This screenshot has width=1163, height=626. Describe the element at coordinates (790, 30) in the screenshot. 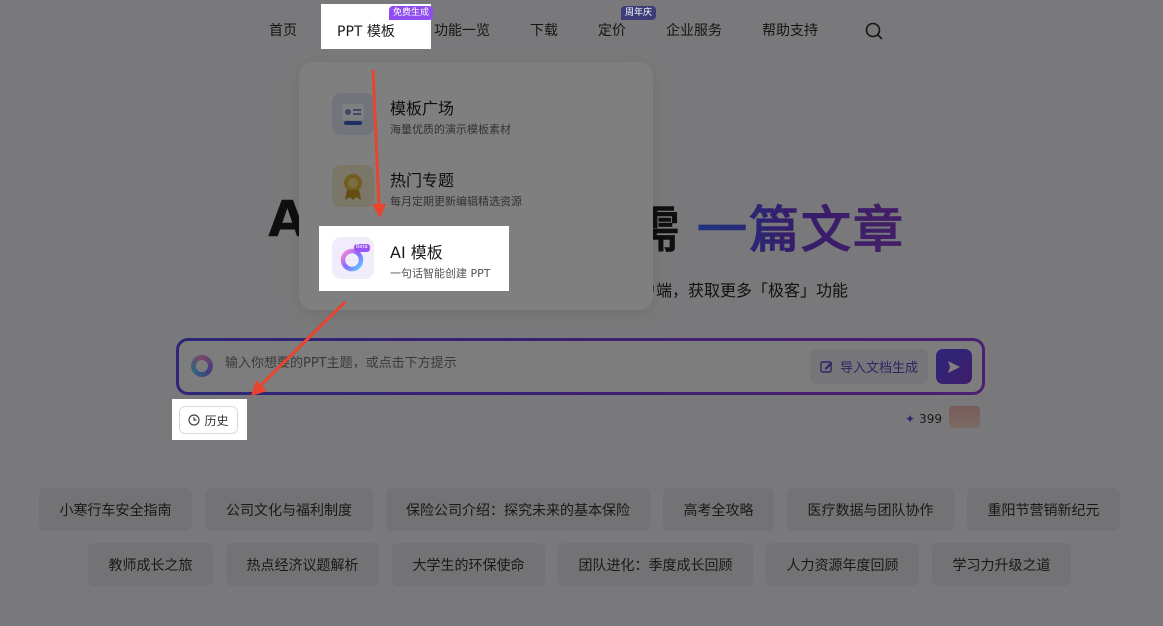

I see `nav-help: 帮助支持` at that location.